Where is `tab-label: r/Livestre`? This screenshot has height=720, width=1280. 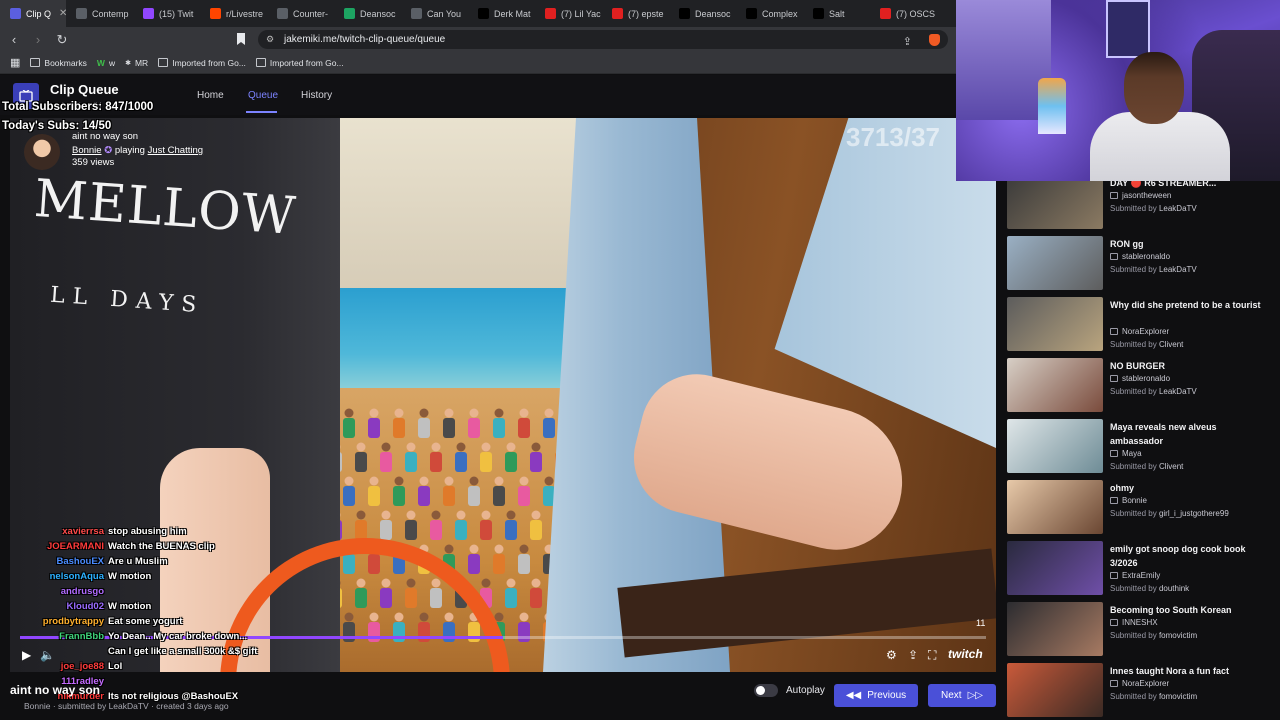
tab-label: r/Livestre is located at coordinates (245, 13).